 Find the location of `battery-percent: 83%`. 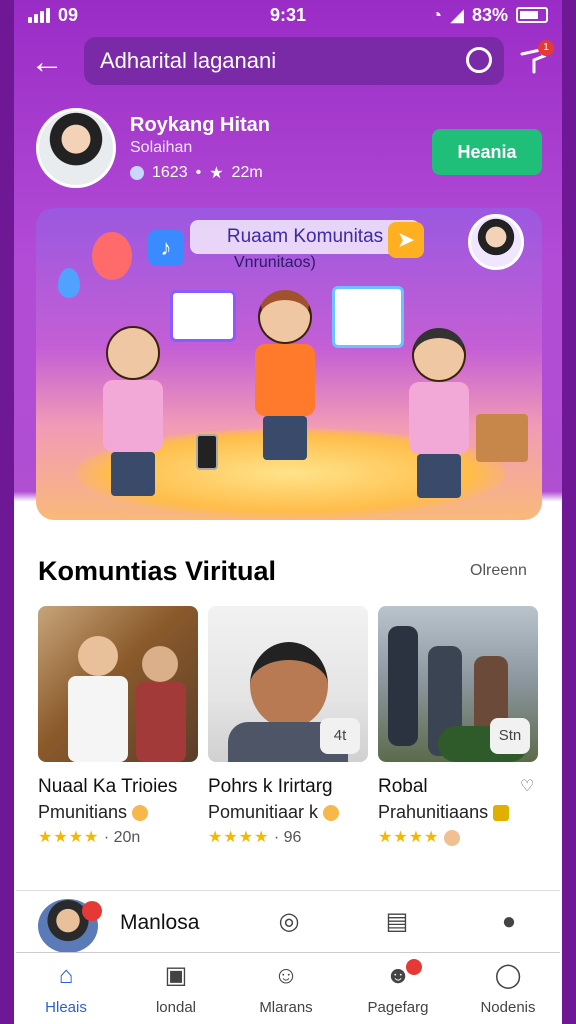

battery-percent: 83% is located at coordinates (489, 14).